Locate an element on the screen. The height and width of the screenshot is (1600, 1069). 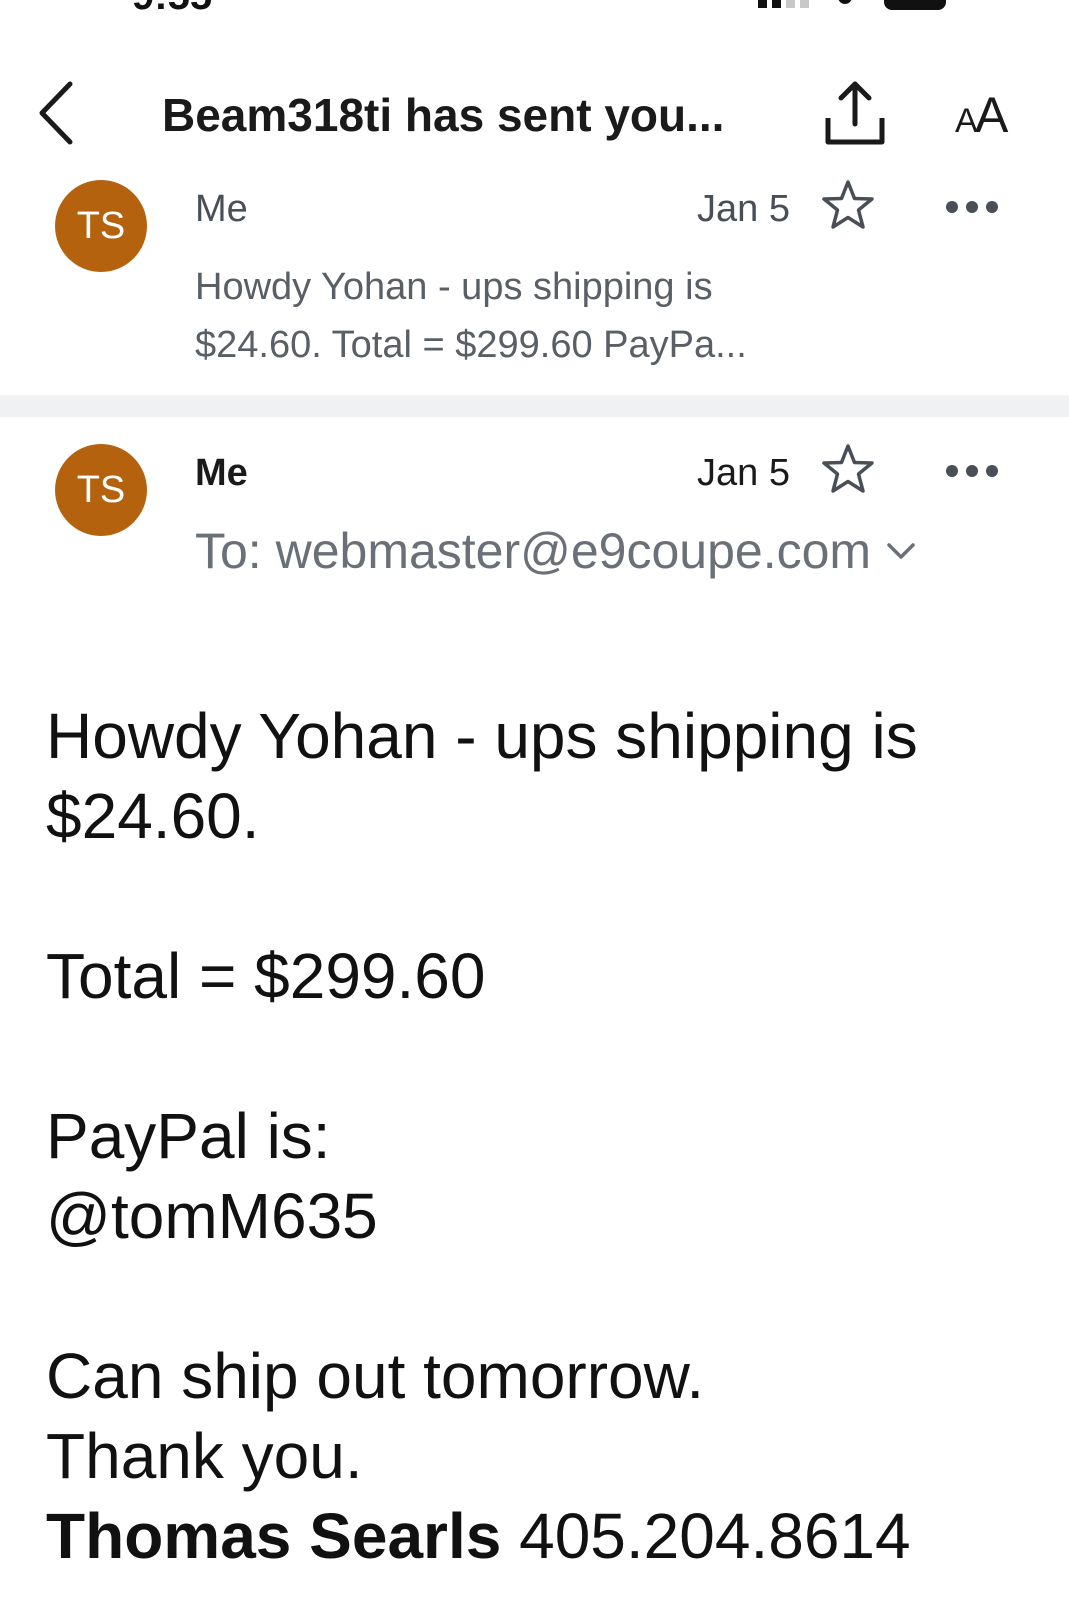
signature-name: Thomas Searls is located at coordinates (274, 1536).